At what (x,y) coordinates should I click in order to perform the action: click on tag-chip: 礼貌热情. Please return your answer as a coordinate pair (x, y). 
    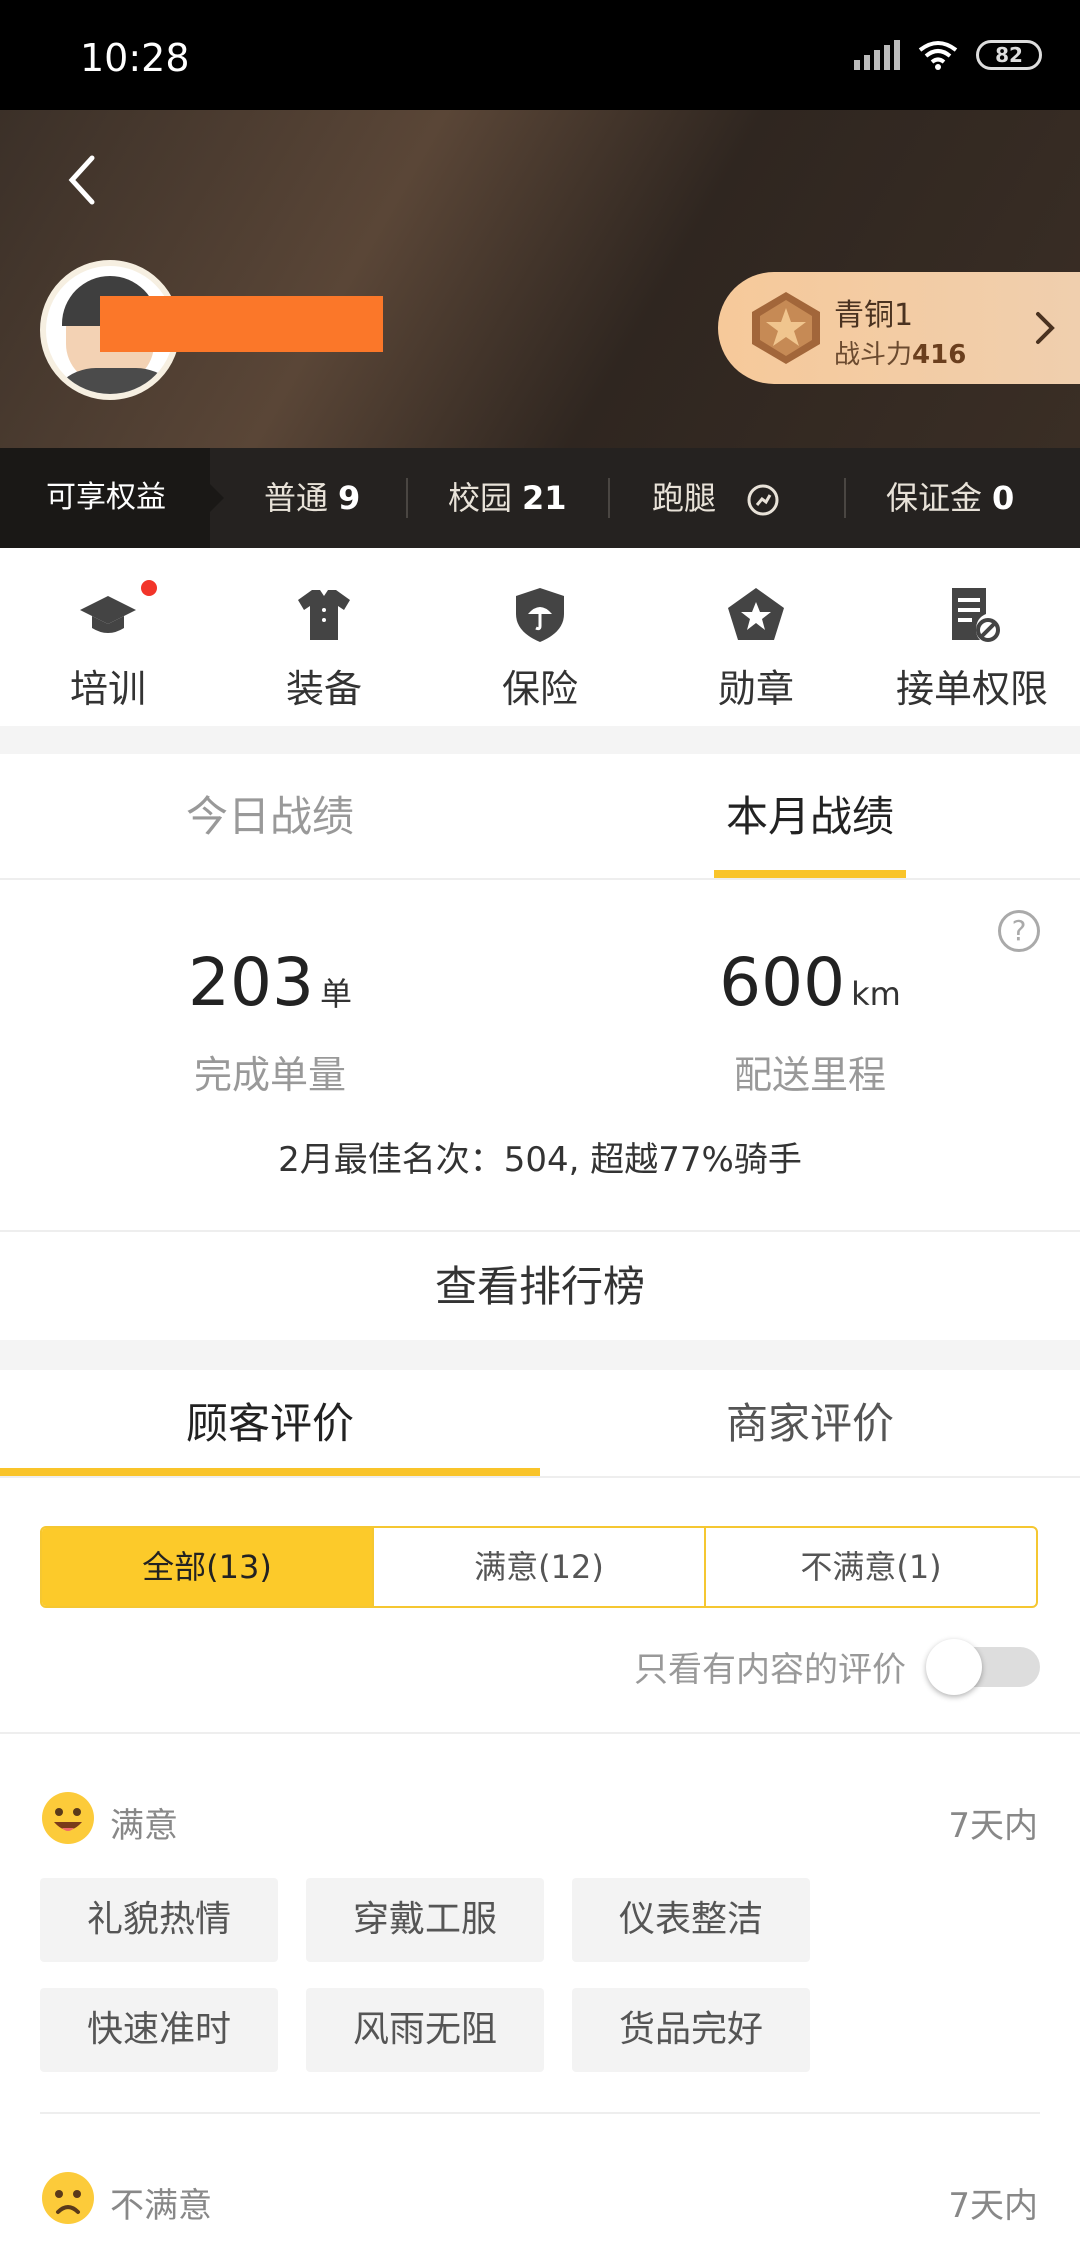
    Looking at the image, I should click on (159, 1920).